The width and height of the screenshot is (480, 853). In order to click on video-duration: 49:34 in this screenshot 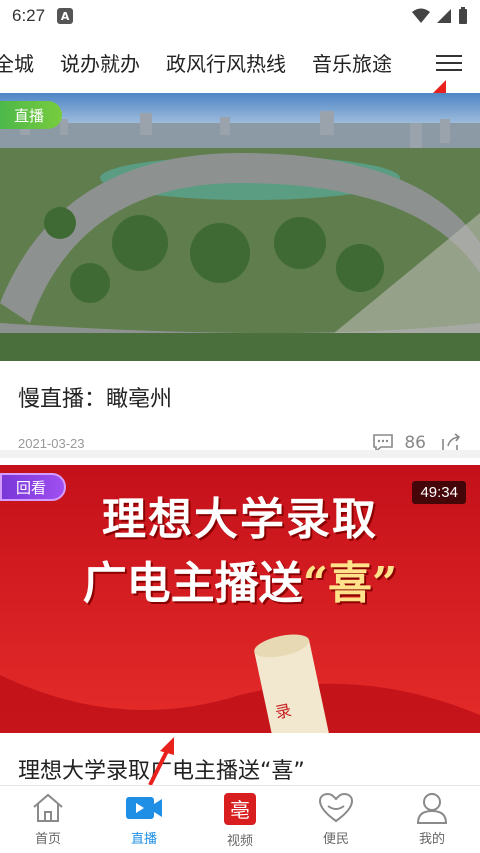, I will do `click(439, 492)`.